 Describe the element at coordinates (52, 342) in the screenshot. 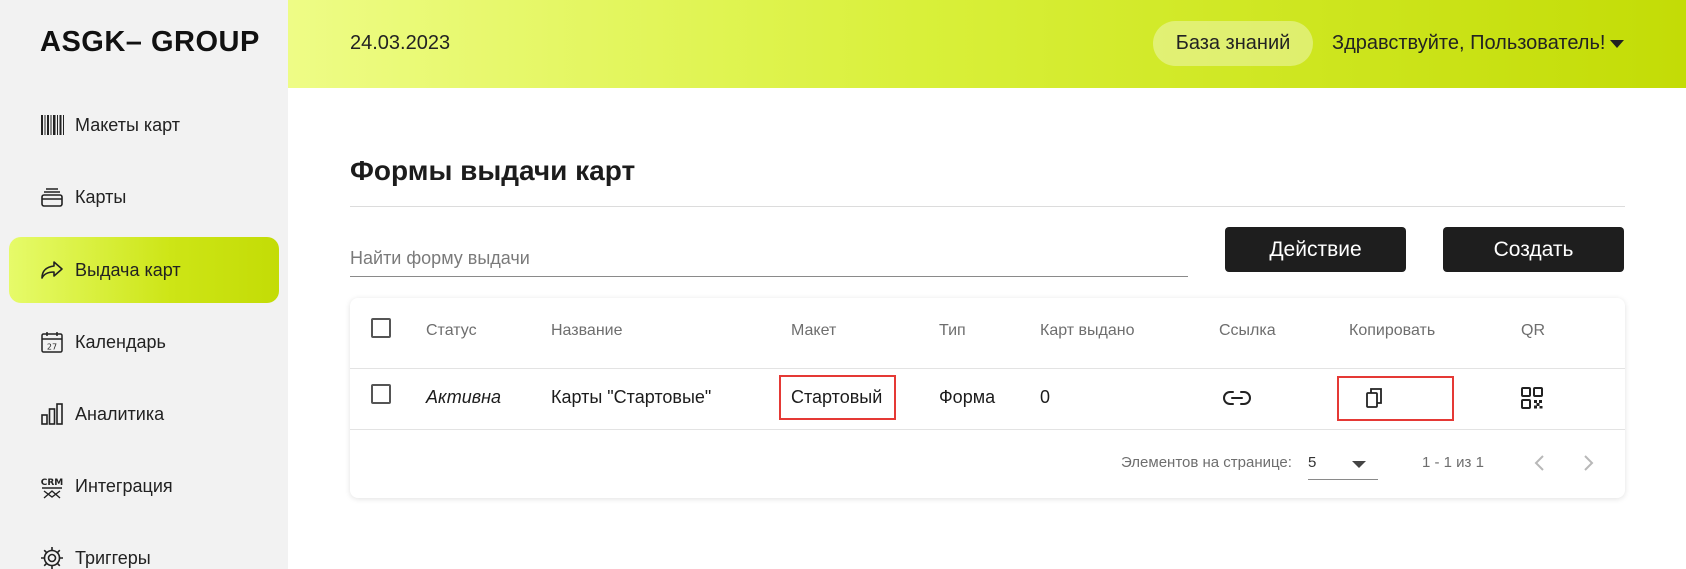

I see `calendar-icon: 27` at that location.